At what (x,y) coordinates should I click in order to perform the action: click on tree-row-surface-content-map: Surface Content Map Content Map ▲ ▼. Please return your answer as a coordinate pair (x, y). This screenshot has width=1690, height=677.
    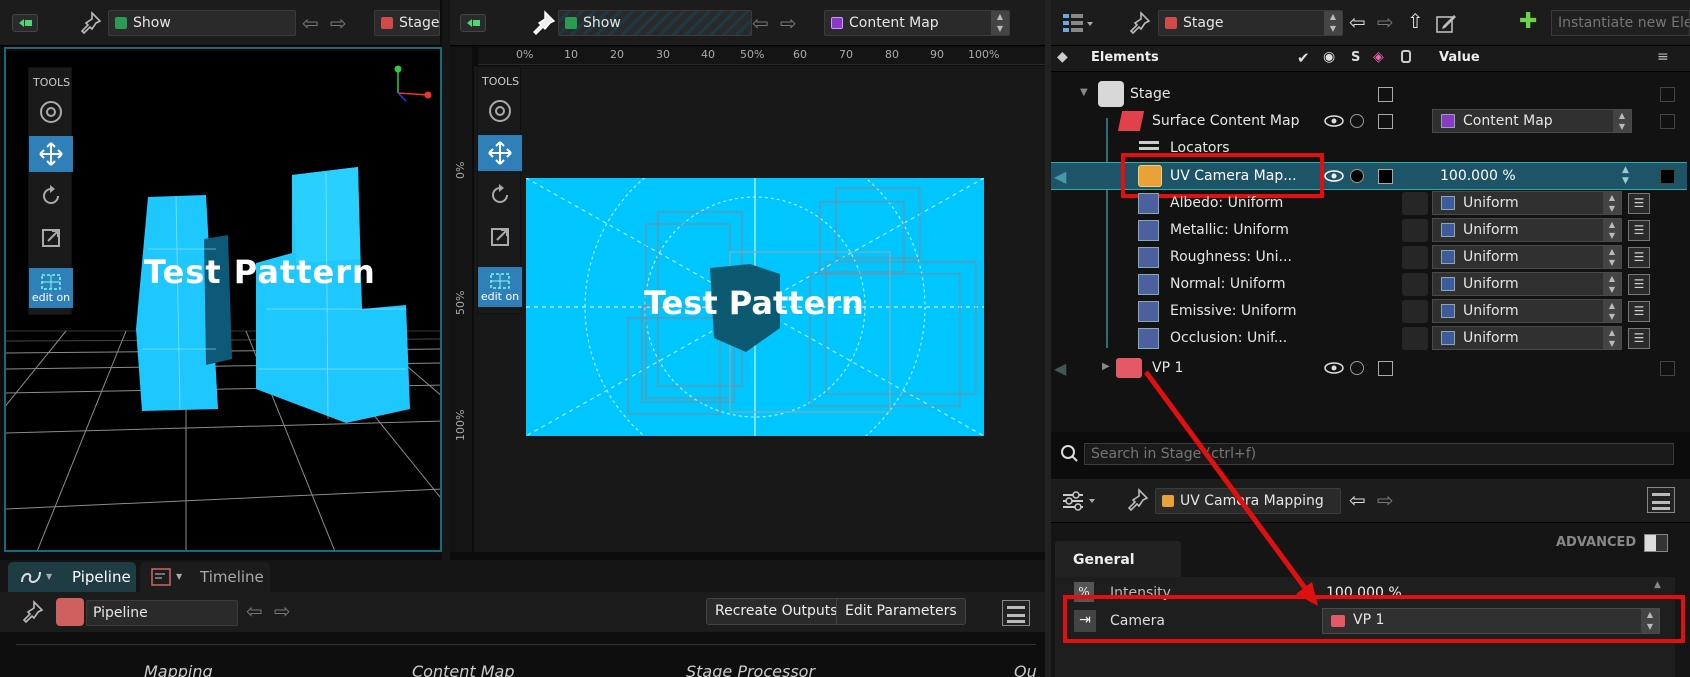
    Looking at the image, I should click on (1370, 121).